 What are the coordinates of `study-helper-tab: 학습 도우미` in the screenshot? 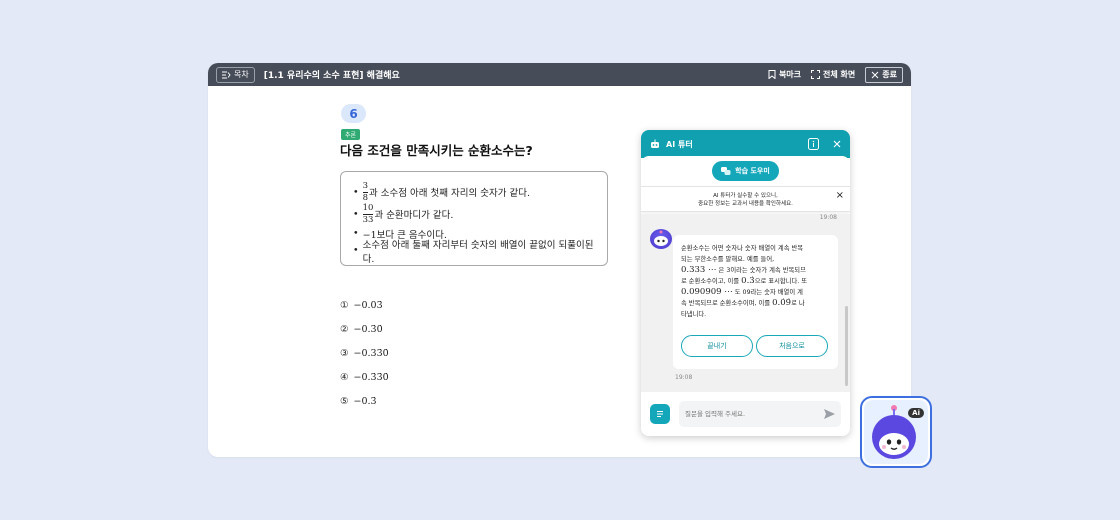 It's located at (745, 171).